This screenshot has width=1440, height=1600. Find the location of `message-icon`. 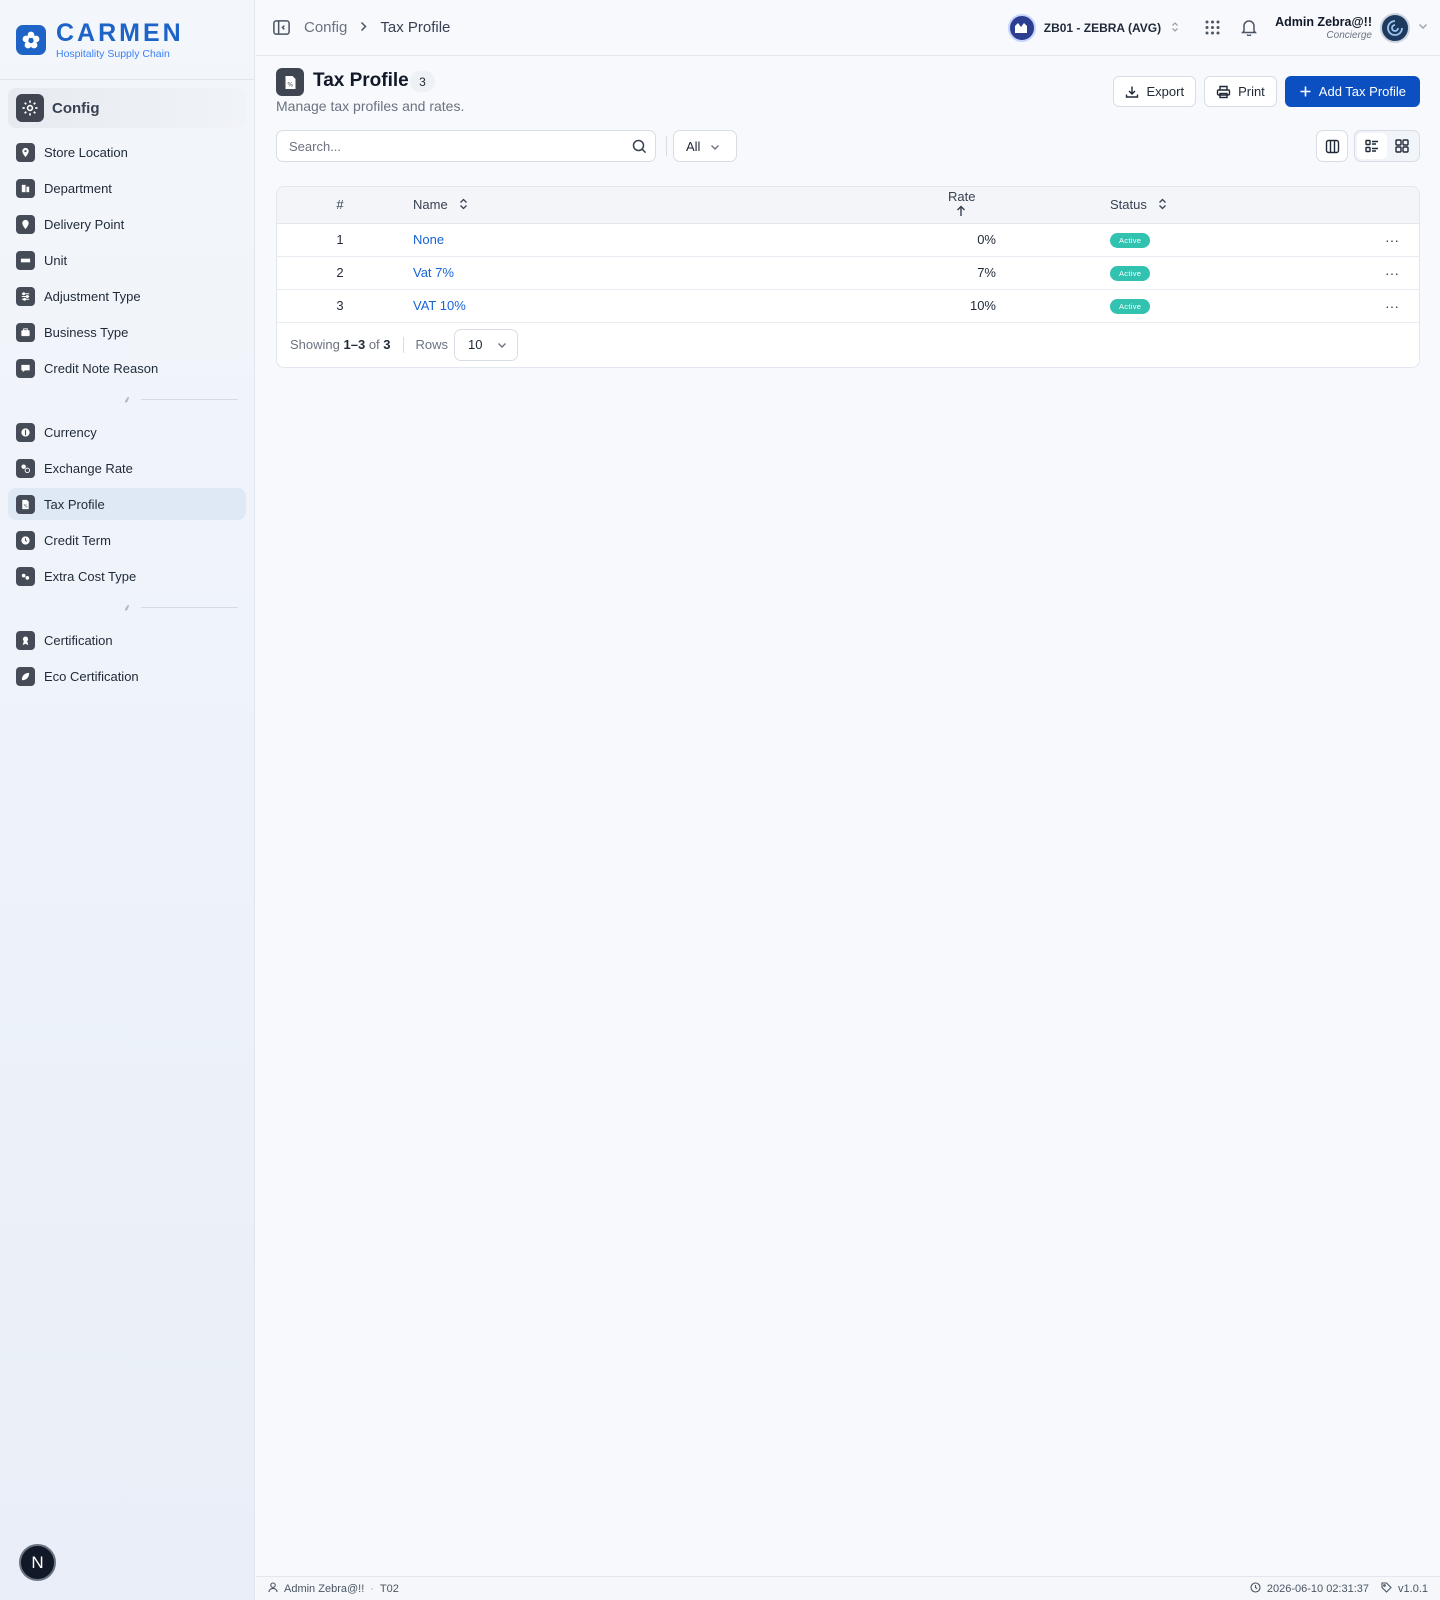

message-icon is located at coordinates (25, 368).